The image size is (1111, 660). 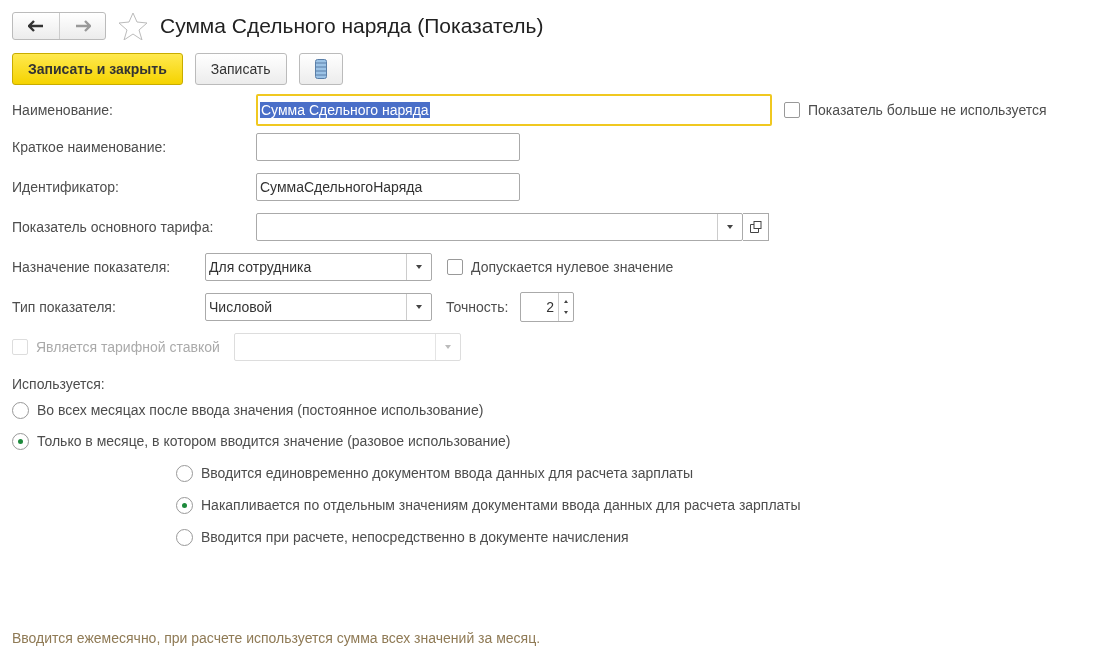 What do you see at coordinates (388, 187) in the screenshot?
I see `identifier-field: СуммаСдельногоНаряда` at bounding box center [388, 187].